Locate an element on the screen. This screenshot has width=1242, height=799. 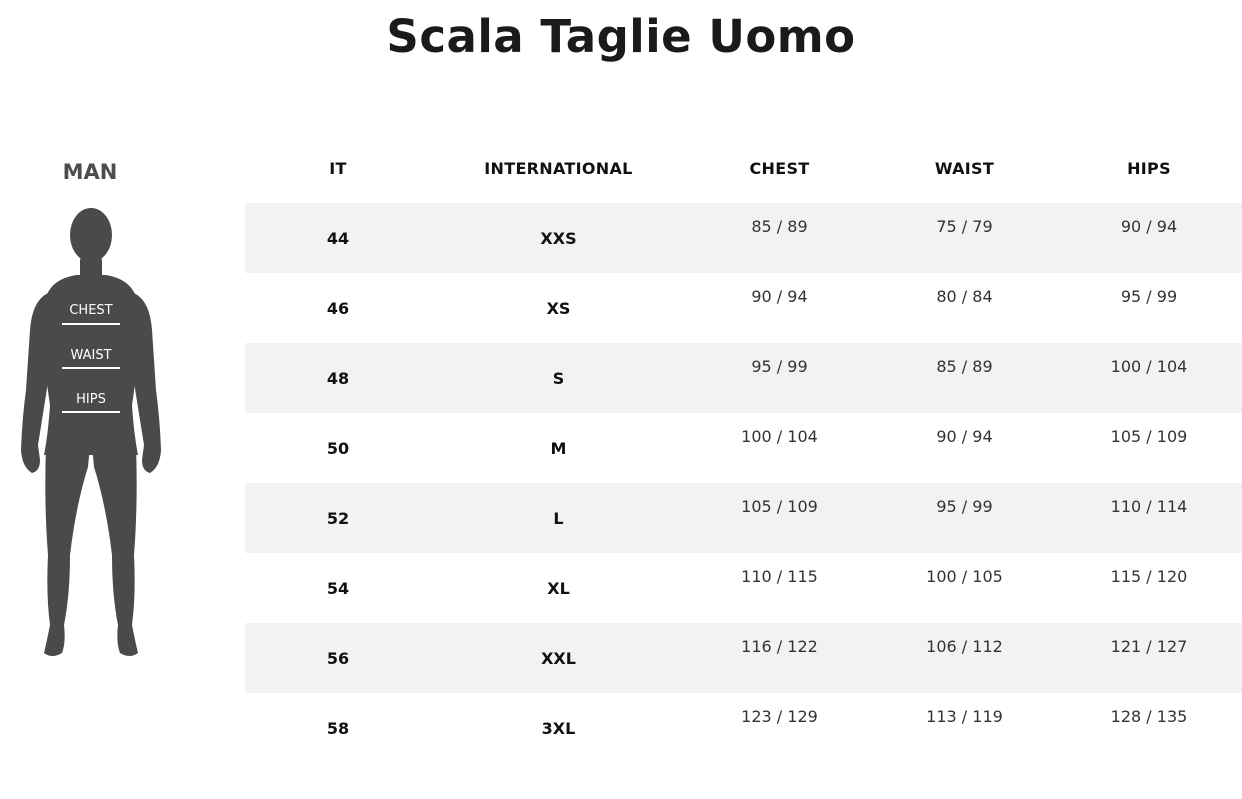
hips-marker-label: HIPS is located at coordinates (91, 399).